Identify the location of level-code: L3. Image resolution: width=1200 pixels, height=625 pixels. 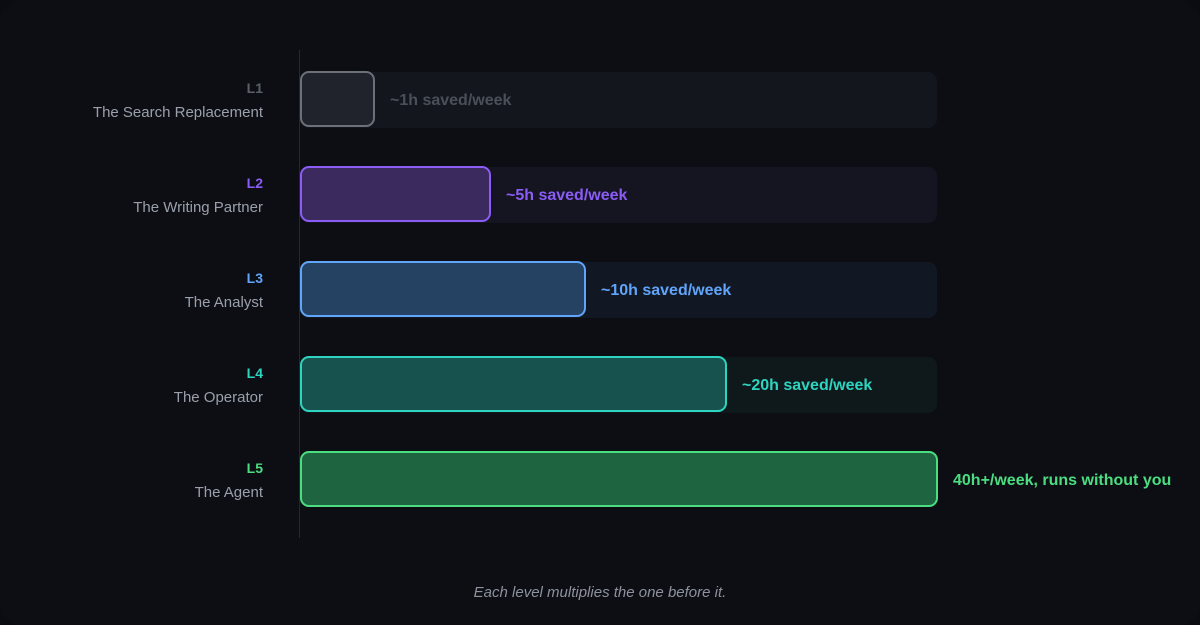
(254, 278).